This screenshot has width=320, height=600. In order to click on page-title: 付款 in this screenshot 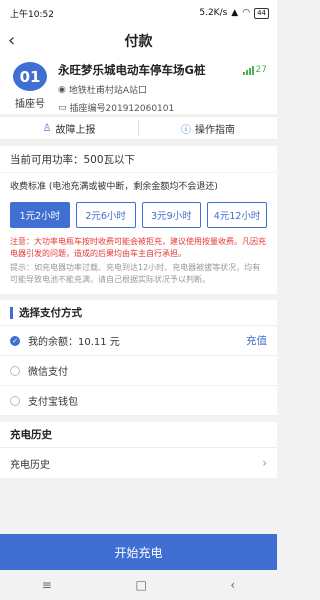, I will do `click(138, 42)`.